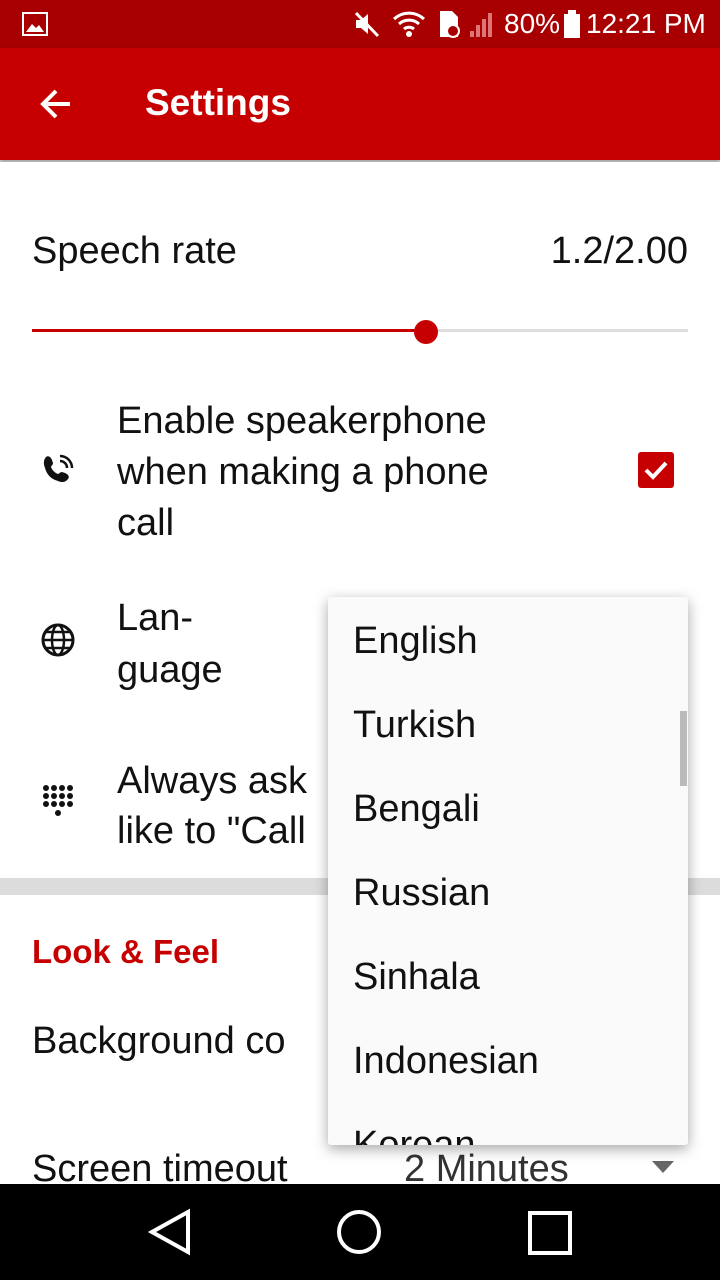 This screenshot has width=720, height=1280. Describe the element at coordinates (572, 24) in the screenshot. I see `battery-icon` at that location.